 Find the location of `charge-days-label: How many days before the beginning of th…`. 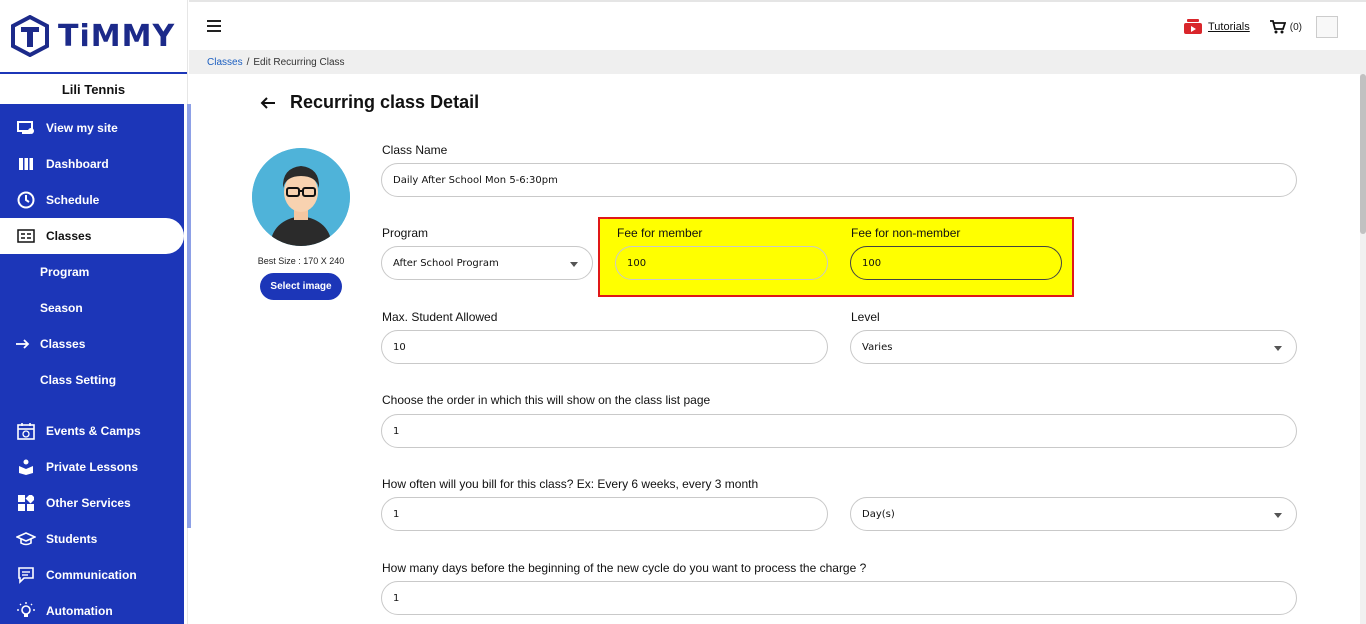

charge-days-label: How many days before the beginning of th… is located at coordinates (624, 568).